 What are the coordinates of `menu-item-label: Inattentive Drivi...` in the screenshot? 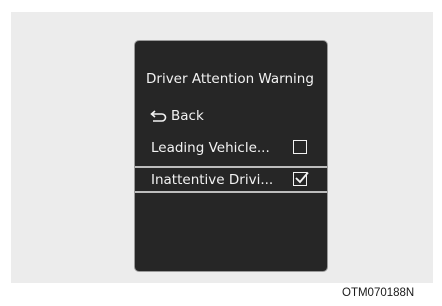 It's located at (212, 180).